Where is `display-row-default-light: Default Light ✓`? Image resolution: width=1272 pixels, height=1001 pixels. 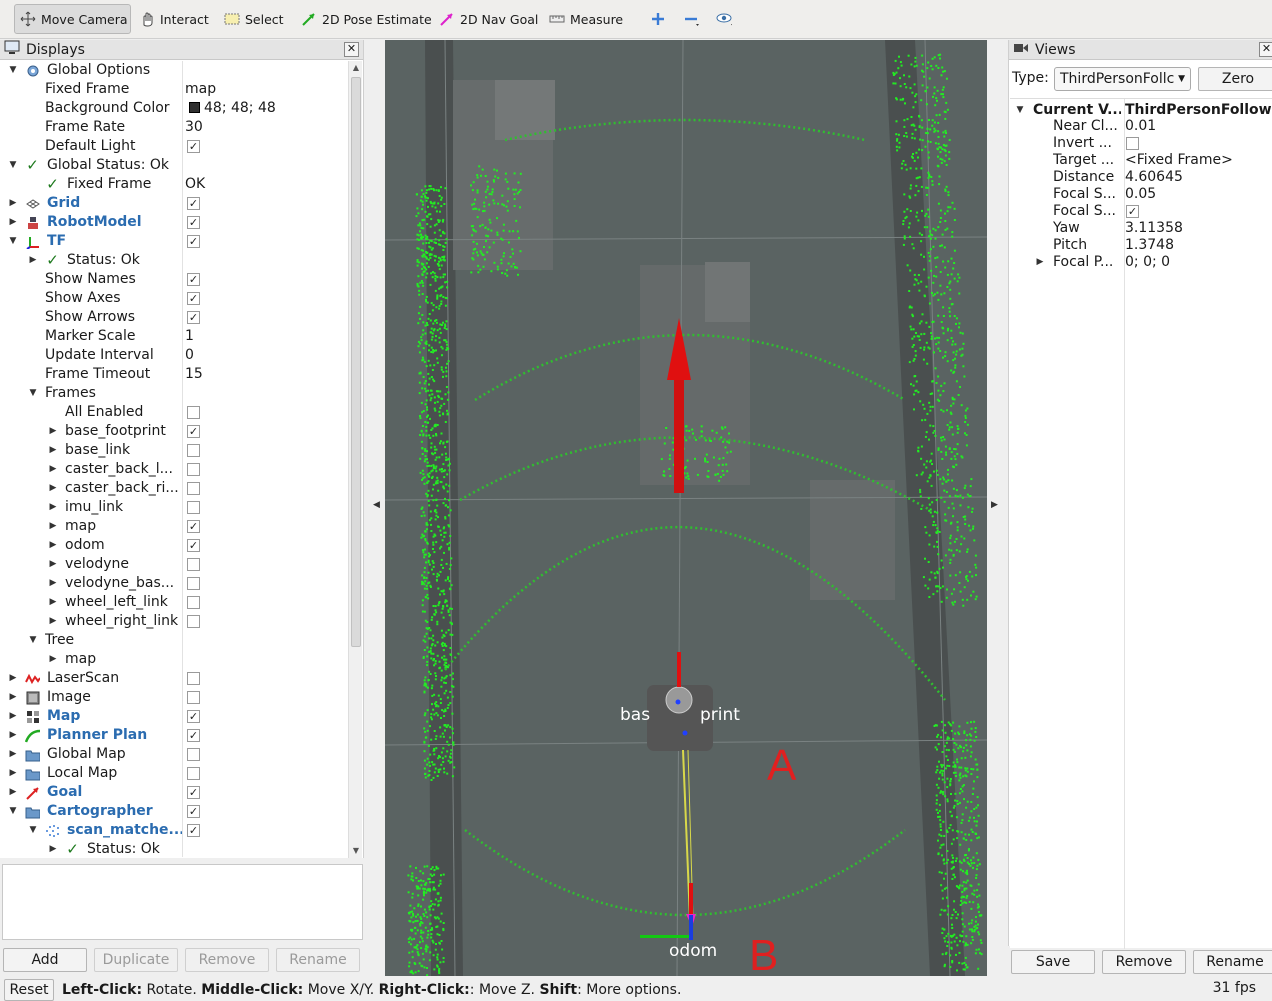 display-row-default-light: Default Light ✓ is located at coordinates (175, 146).